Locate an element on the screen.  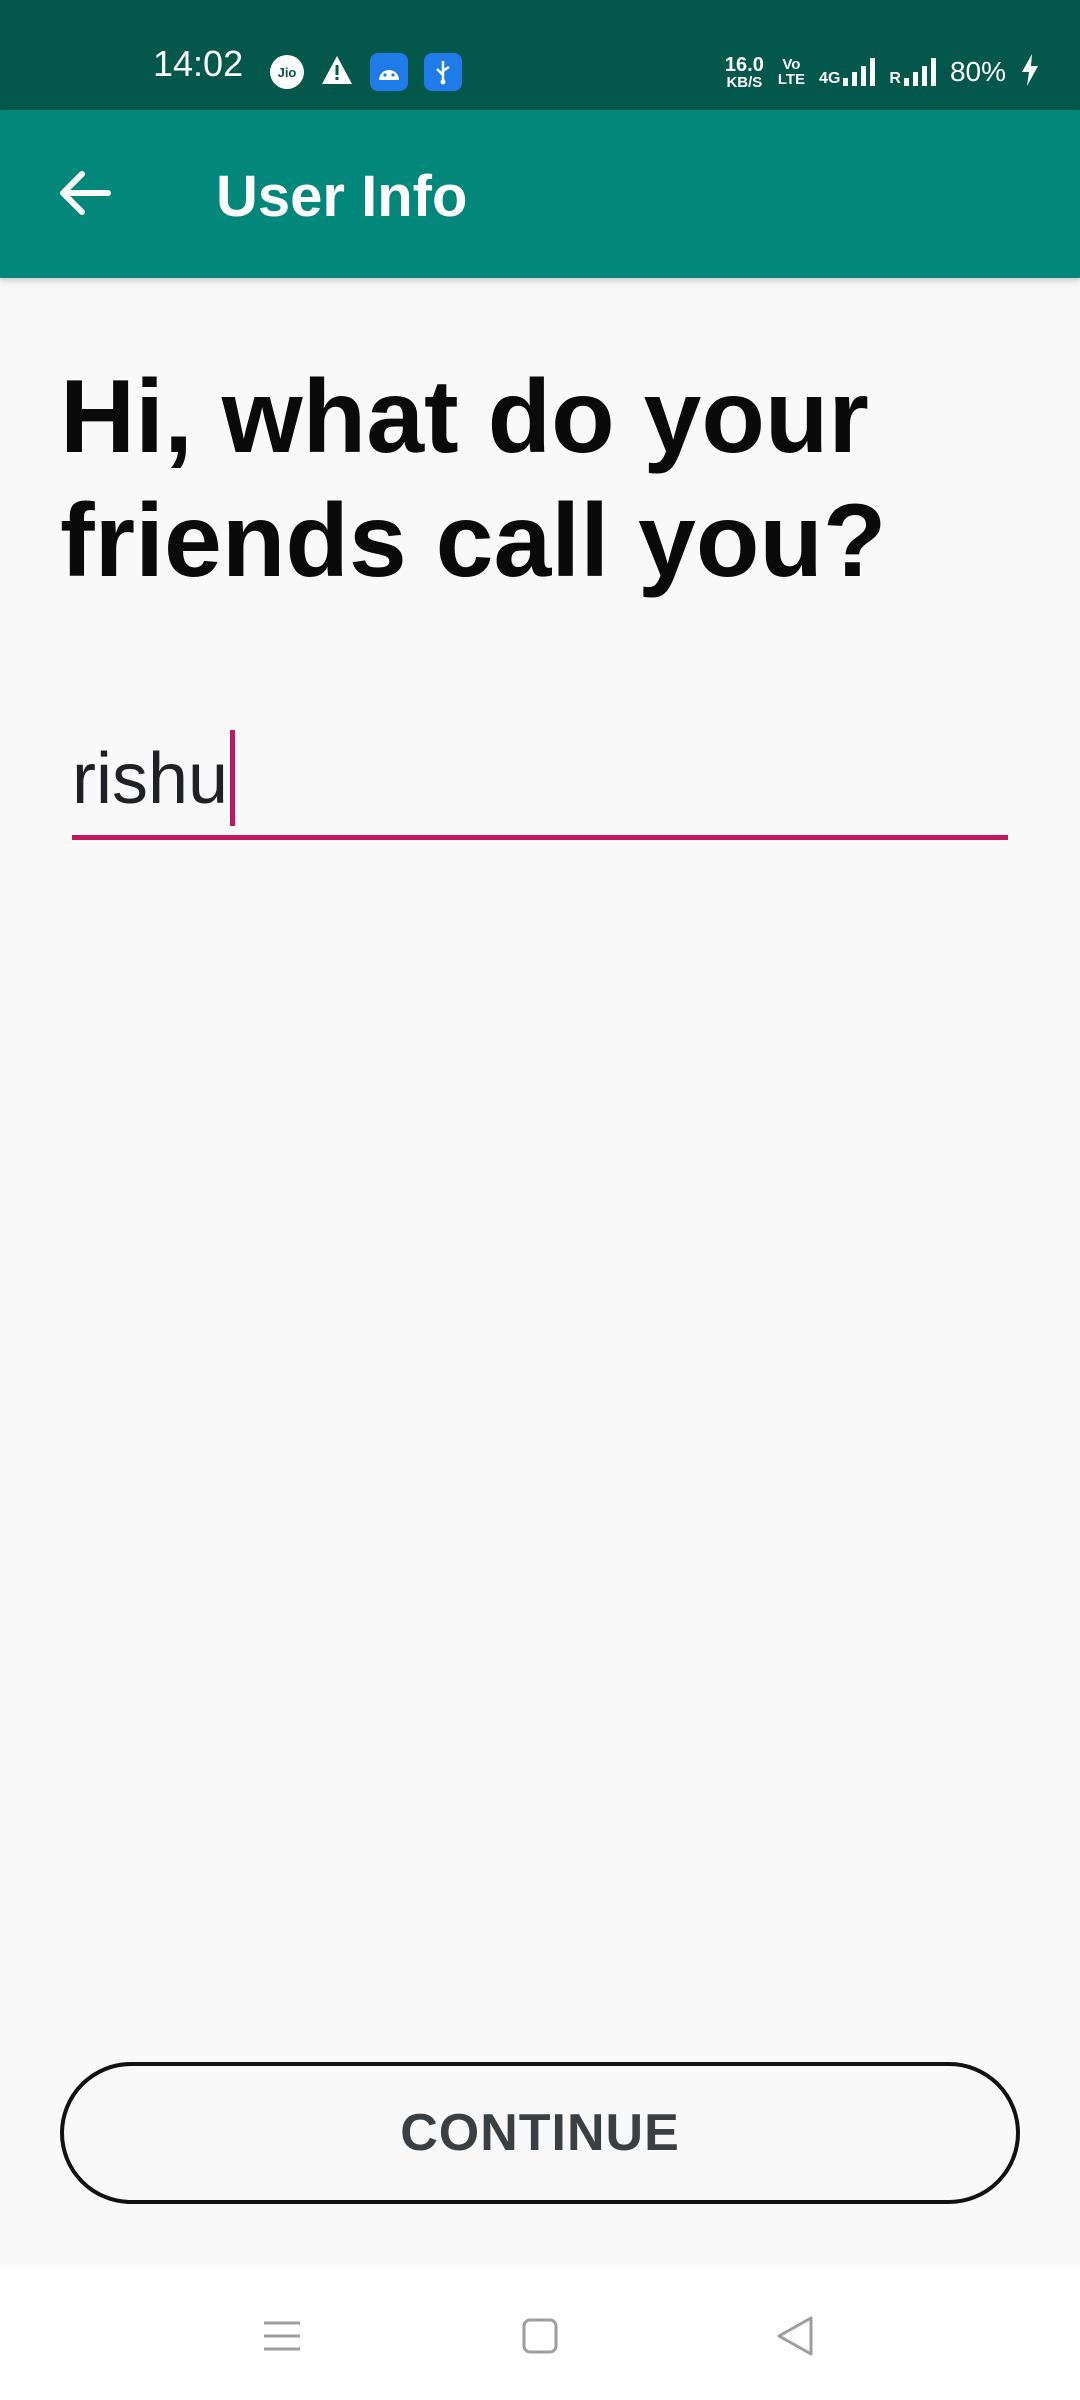
volte-icon: Vo LTE is located at coordinates (791, 72).